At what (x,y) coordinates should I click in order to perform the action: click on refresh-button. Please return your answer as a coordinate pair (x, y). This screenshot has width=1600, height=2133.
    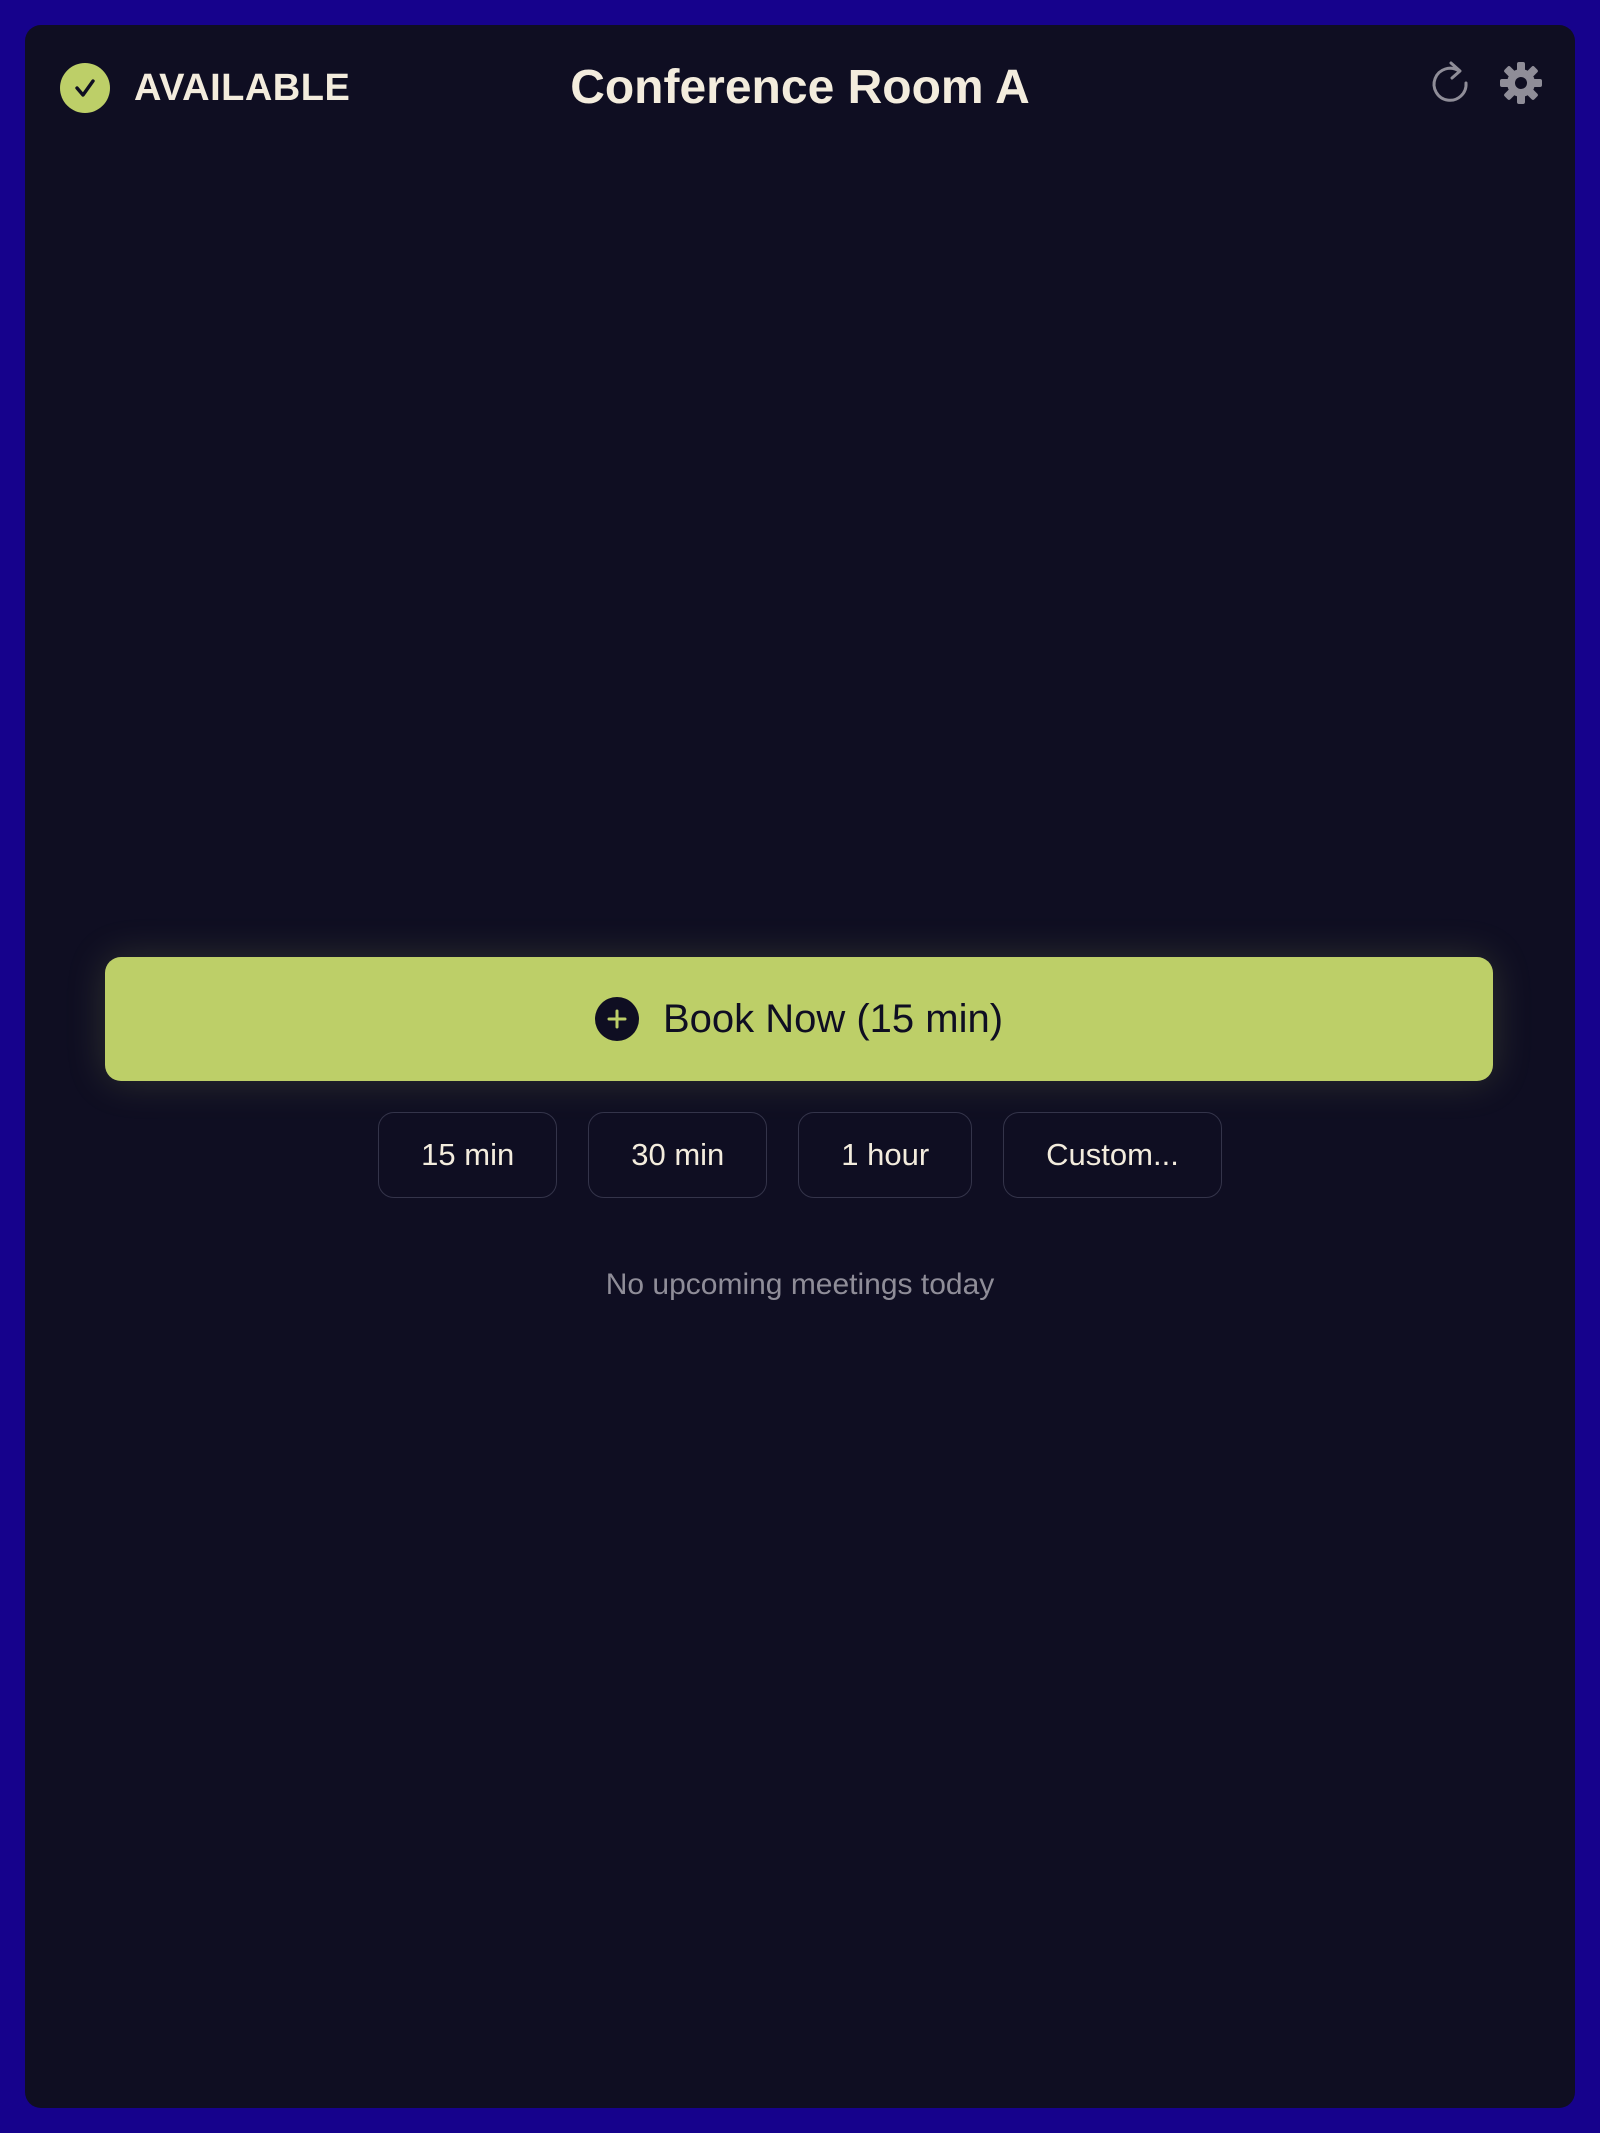
    Looking at the image, I should click on (1451, 83).